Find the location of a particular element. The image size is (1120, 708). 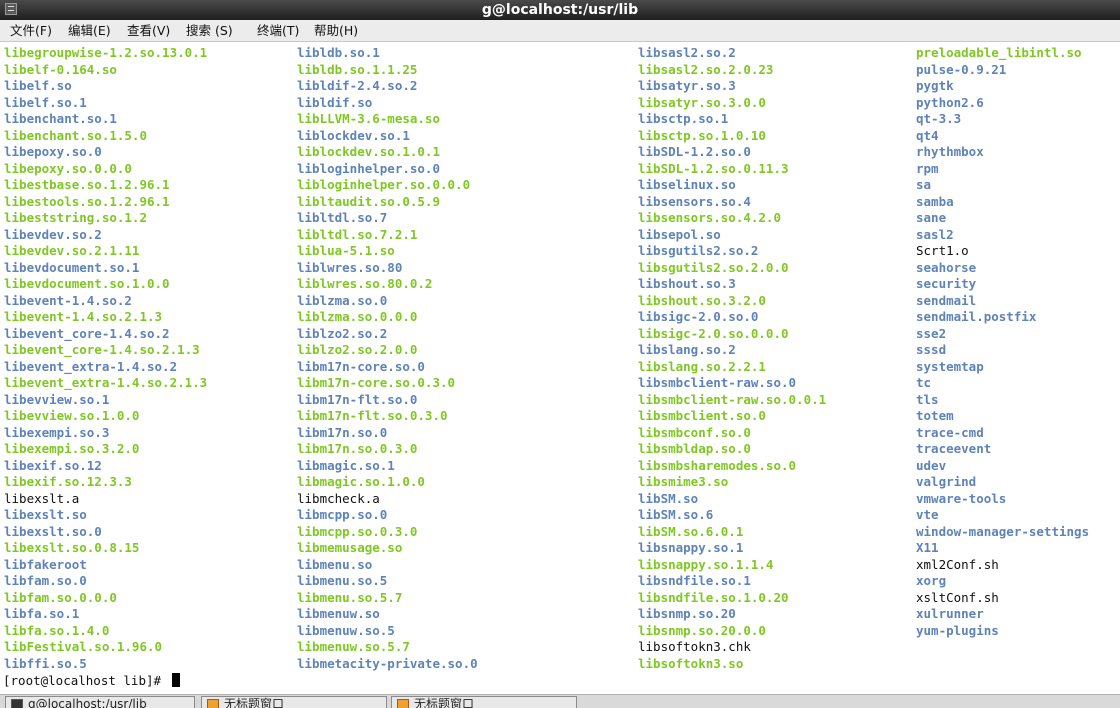

file-entry: libltdl.so.7 is located at coordinates (342, 217).